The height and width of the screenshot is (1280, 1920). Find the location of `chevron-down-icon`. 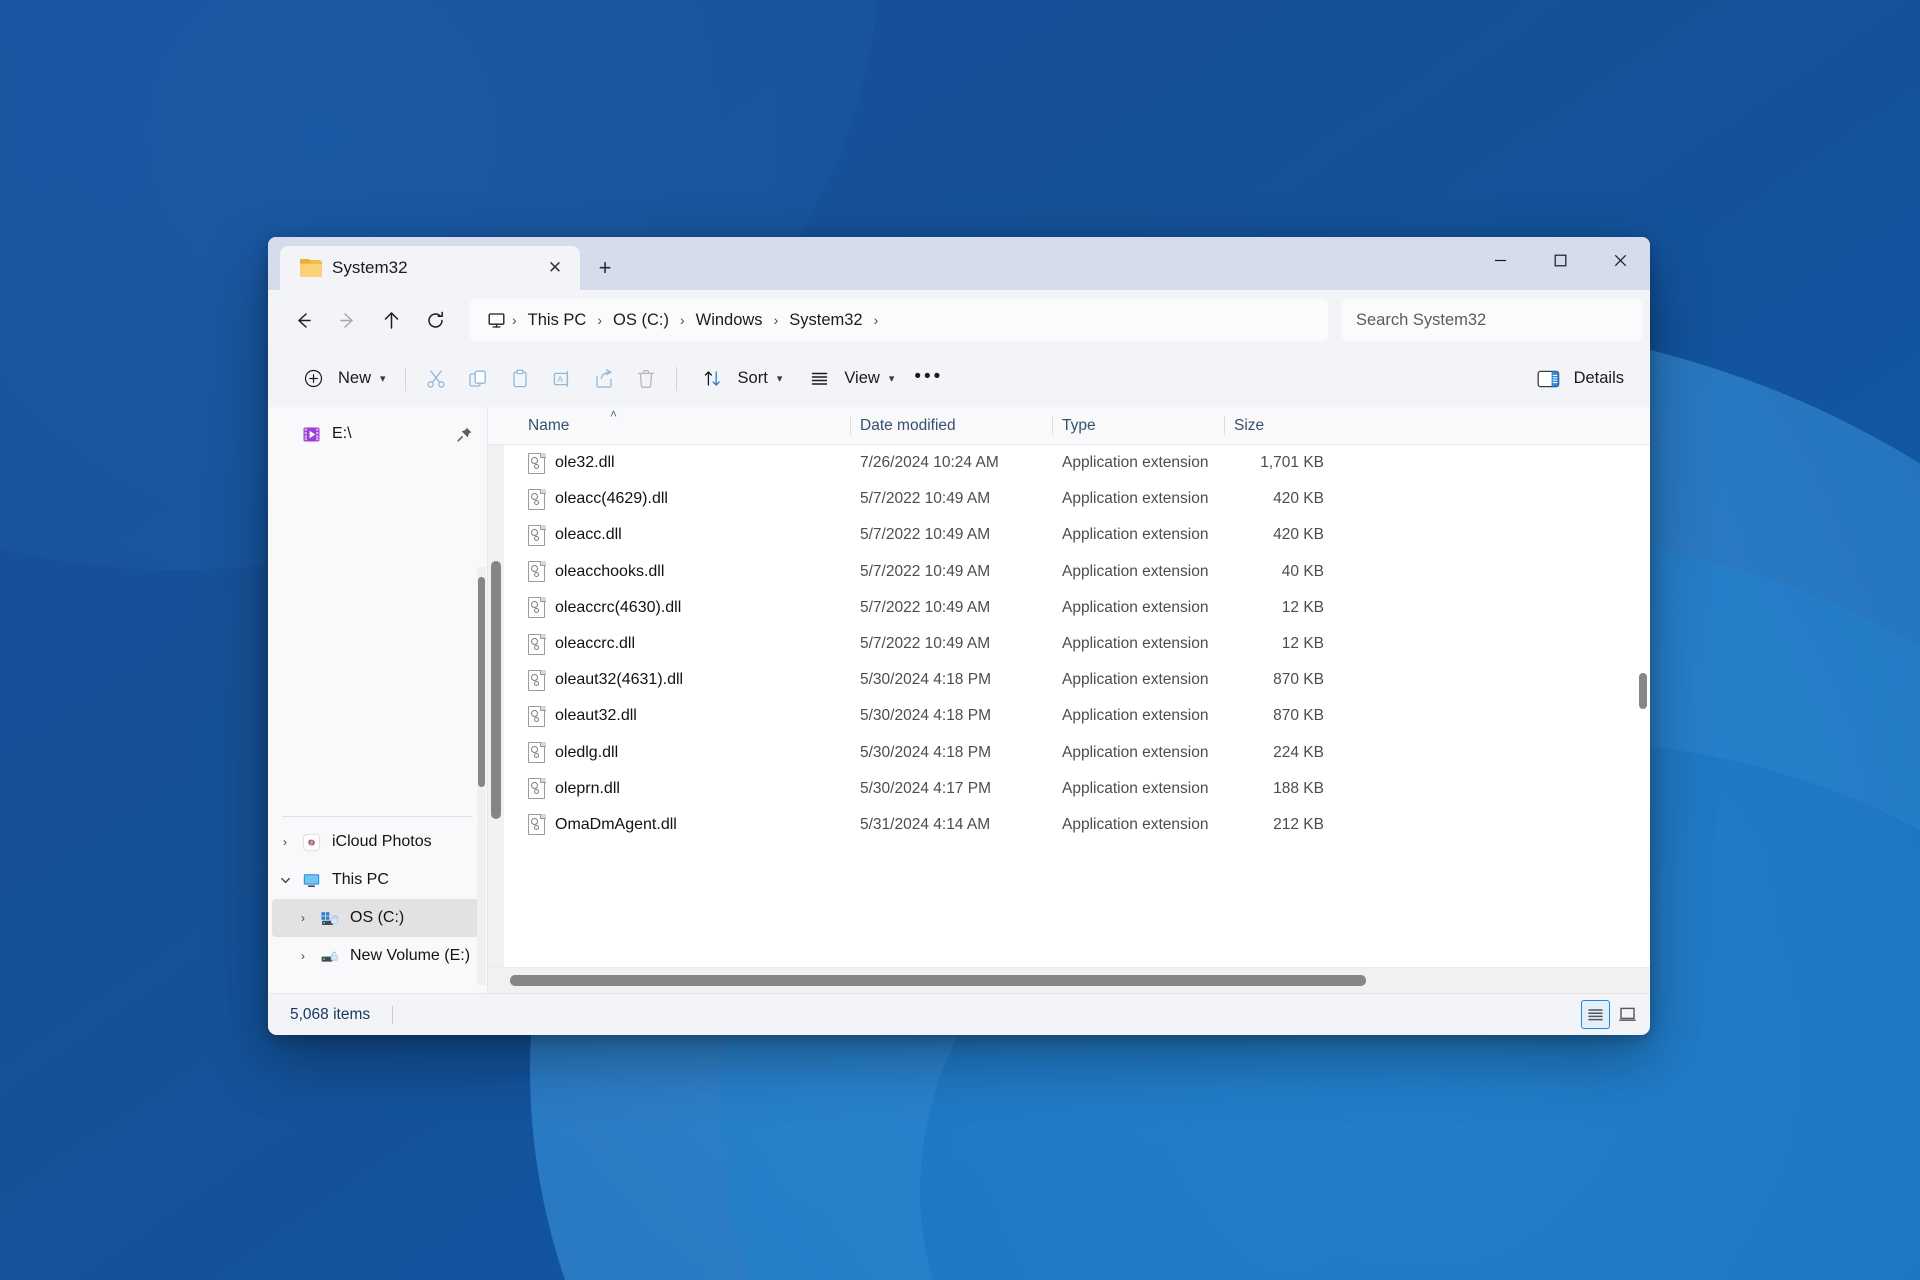

chevron-down-icon is located at coordinates (285, 880).